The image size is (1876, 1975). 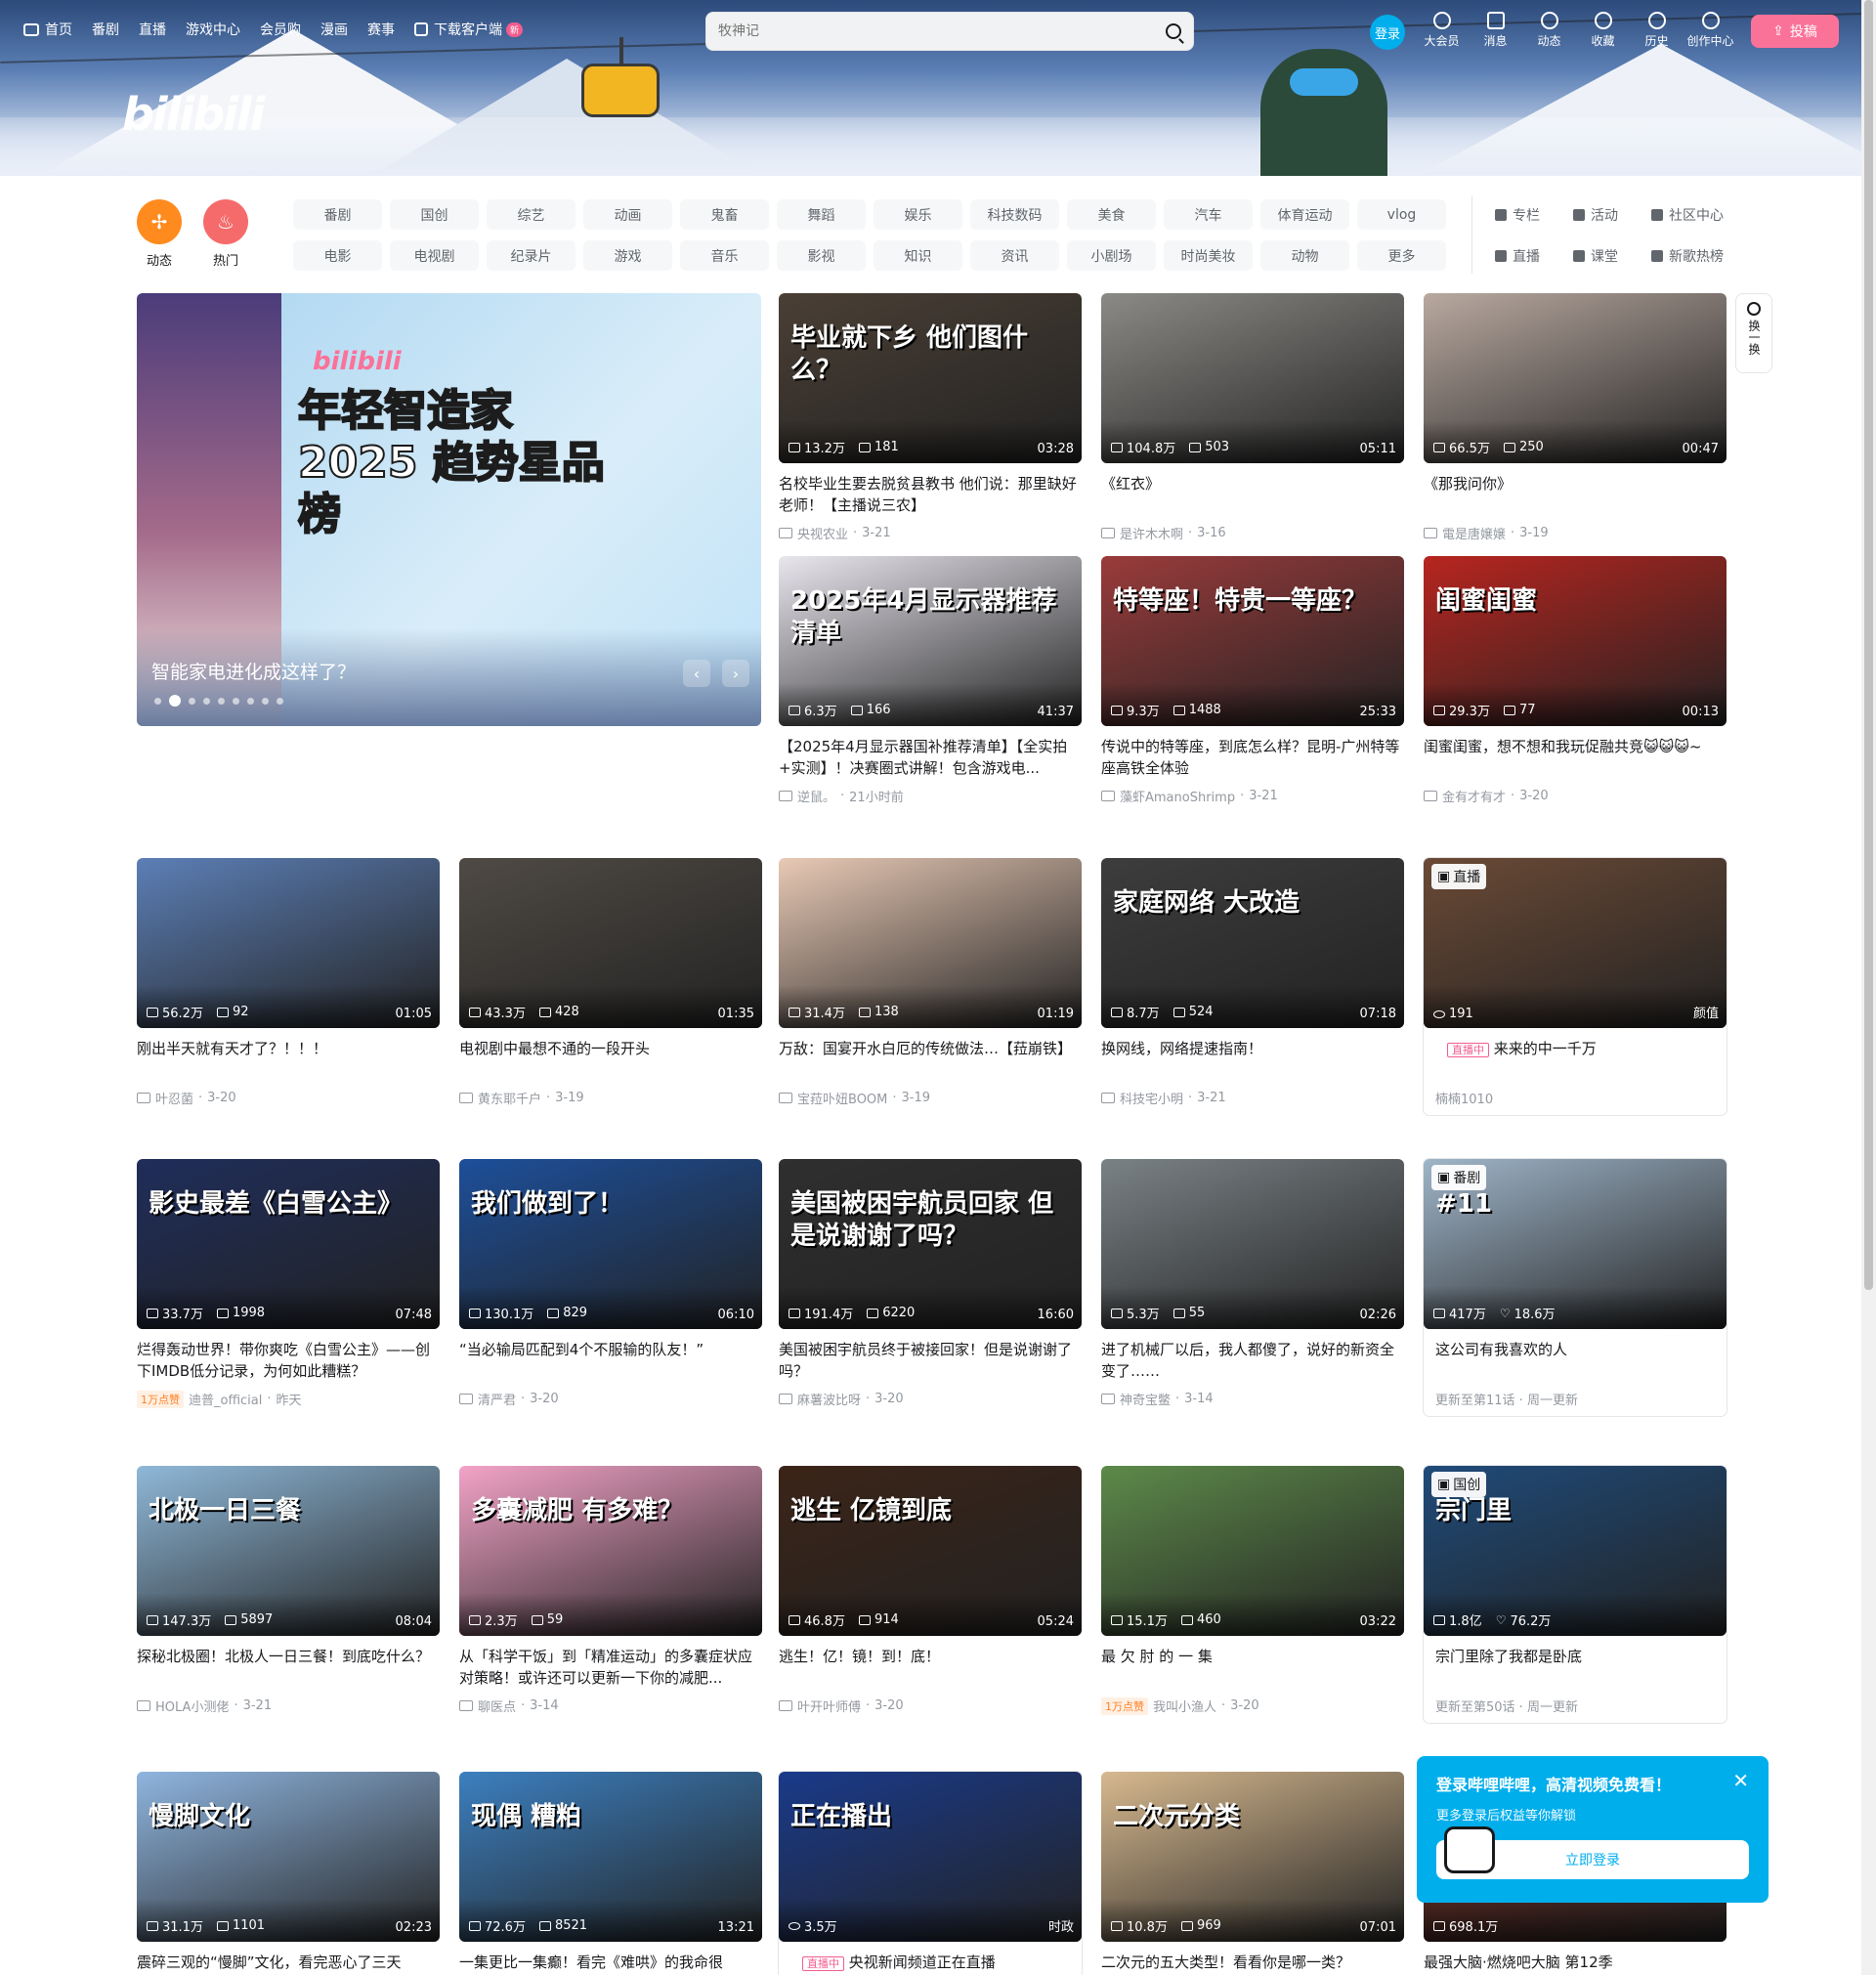 What do you see at coordinates (724, 215) in the screenshot?
I see `channel-4: 鬼畜` at bounding box center [724, 215].